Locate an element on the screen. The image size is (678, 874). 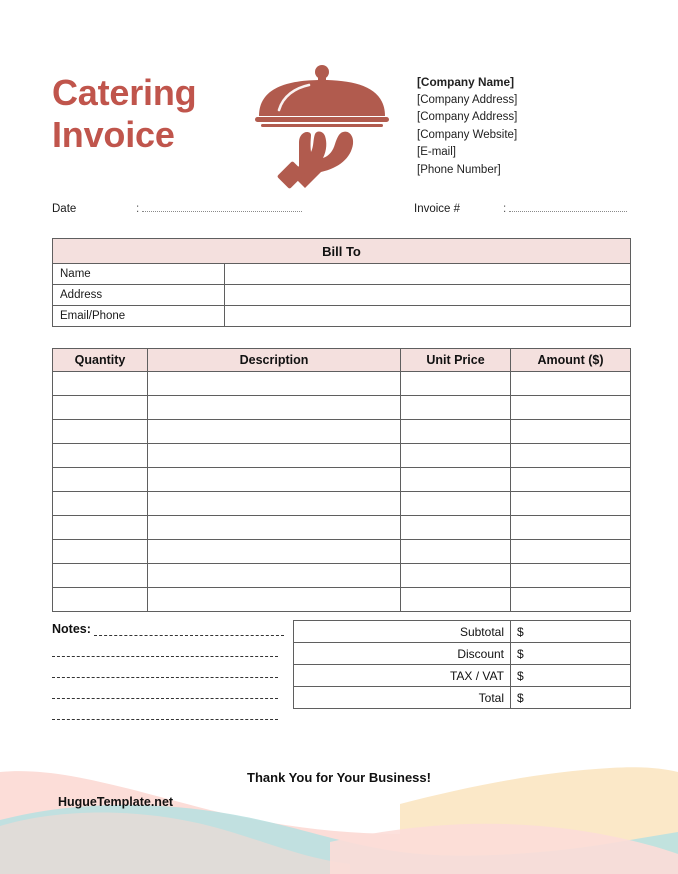
notes-header: Notes: is located at coordinates (168, 629).